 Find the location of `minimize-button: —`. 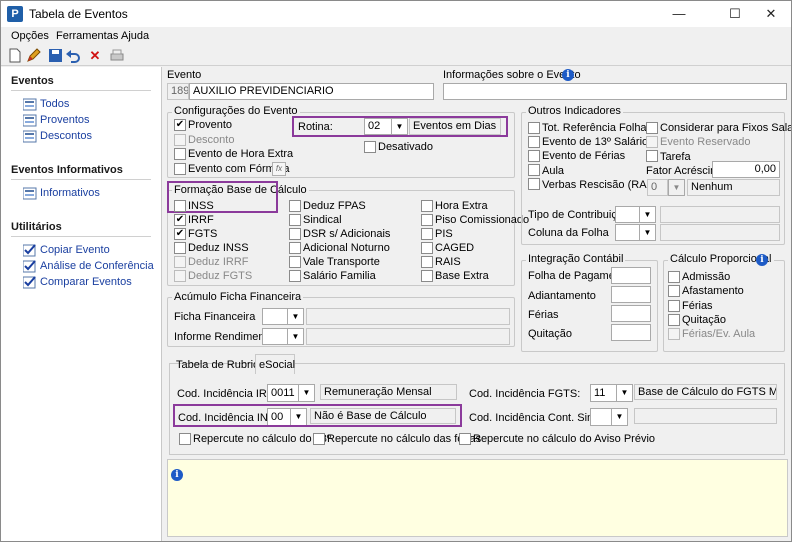

minimize-button: — is located at coordinates (679, 14).